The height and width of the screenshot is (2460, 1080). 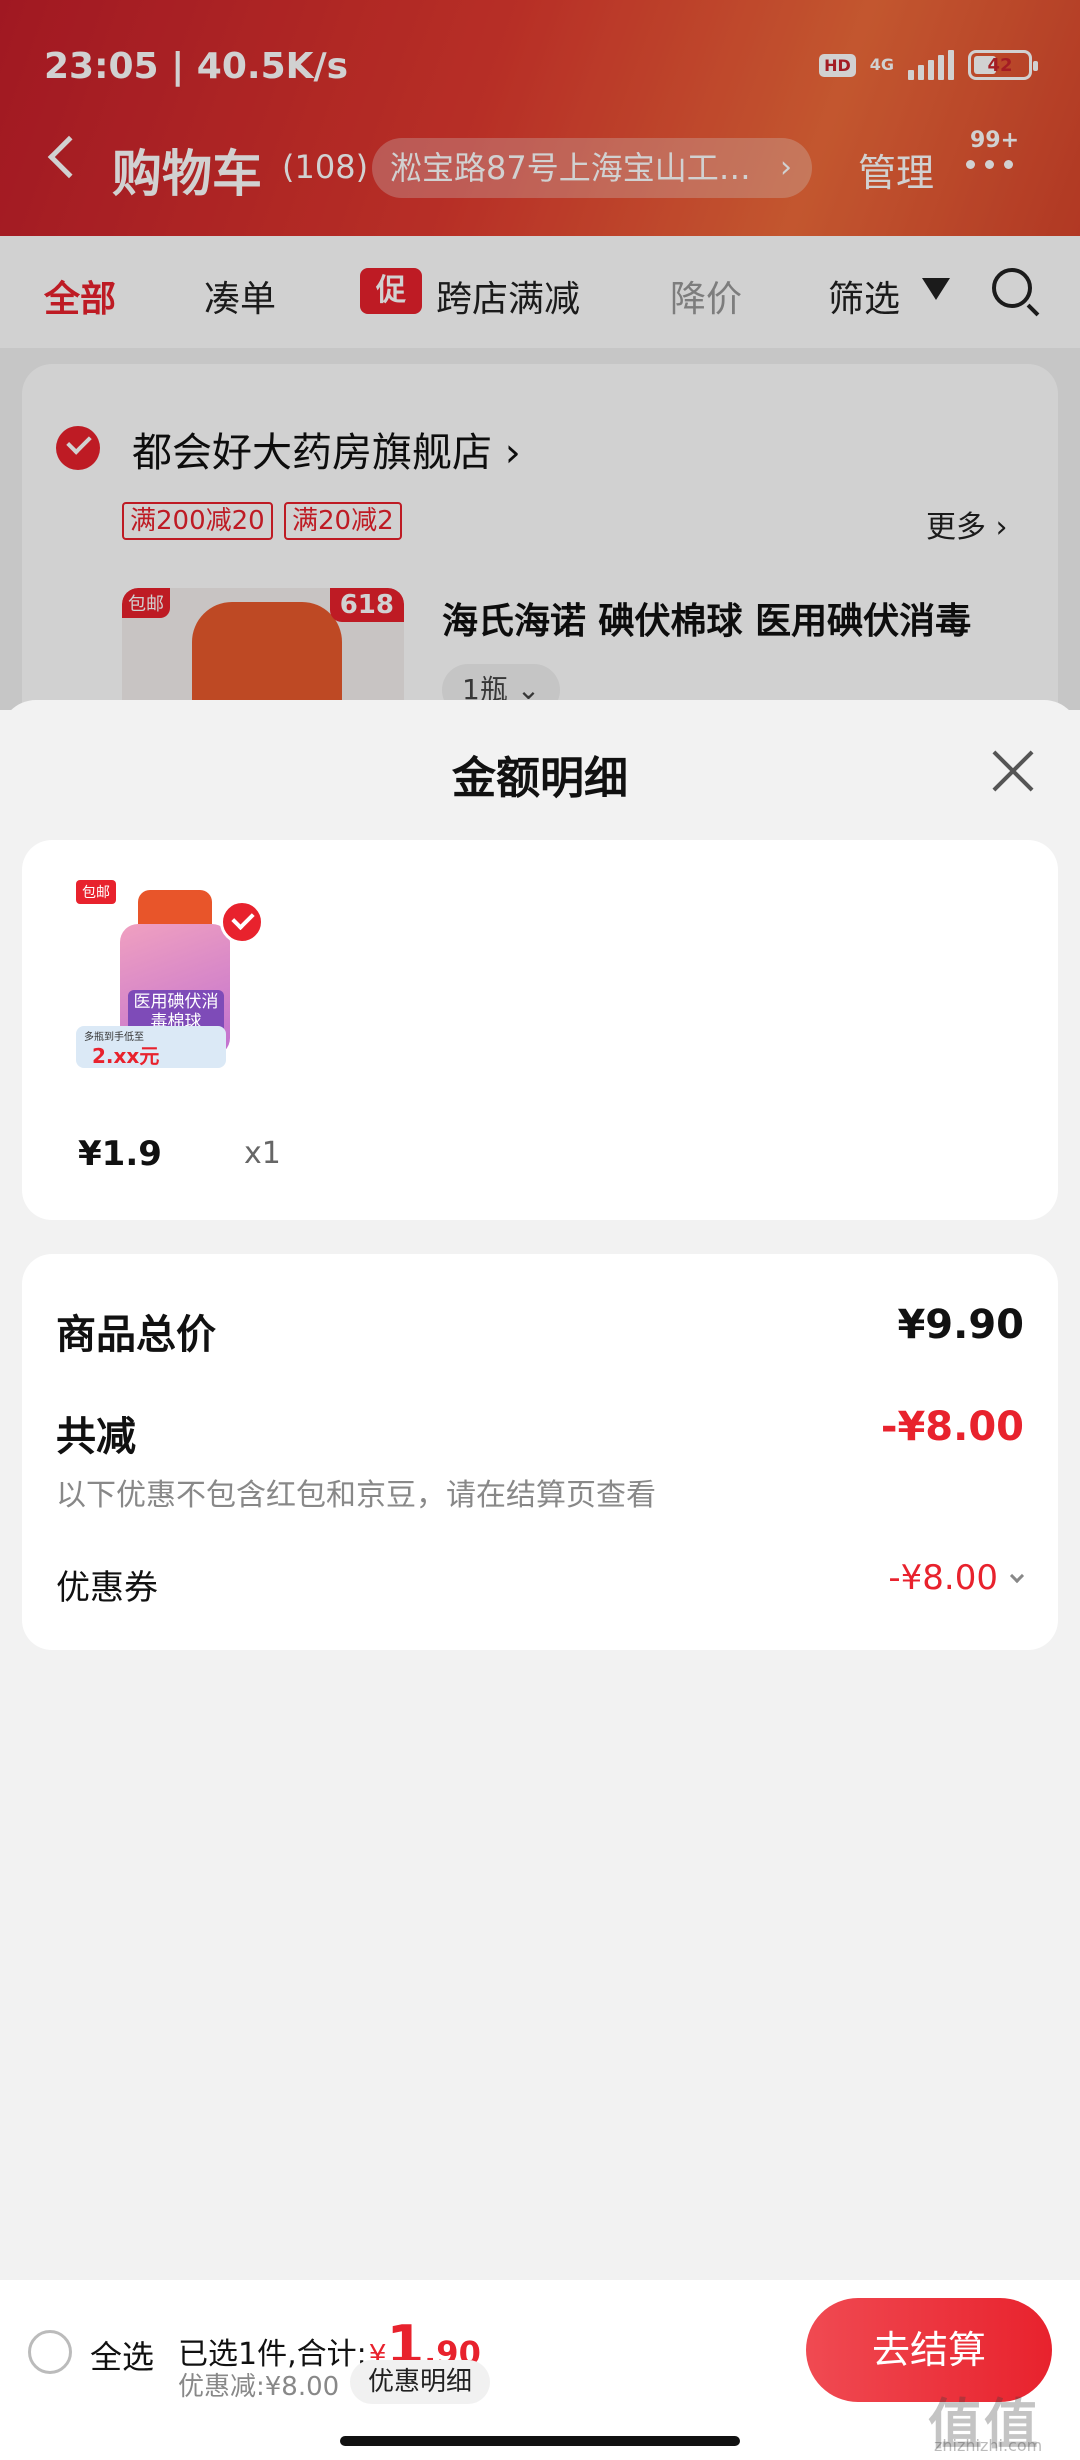 I want to click on item-price: ¥1.9, so click(x=120, y=1154).